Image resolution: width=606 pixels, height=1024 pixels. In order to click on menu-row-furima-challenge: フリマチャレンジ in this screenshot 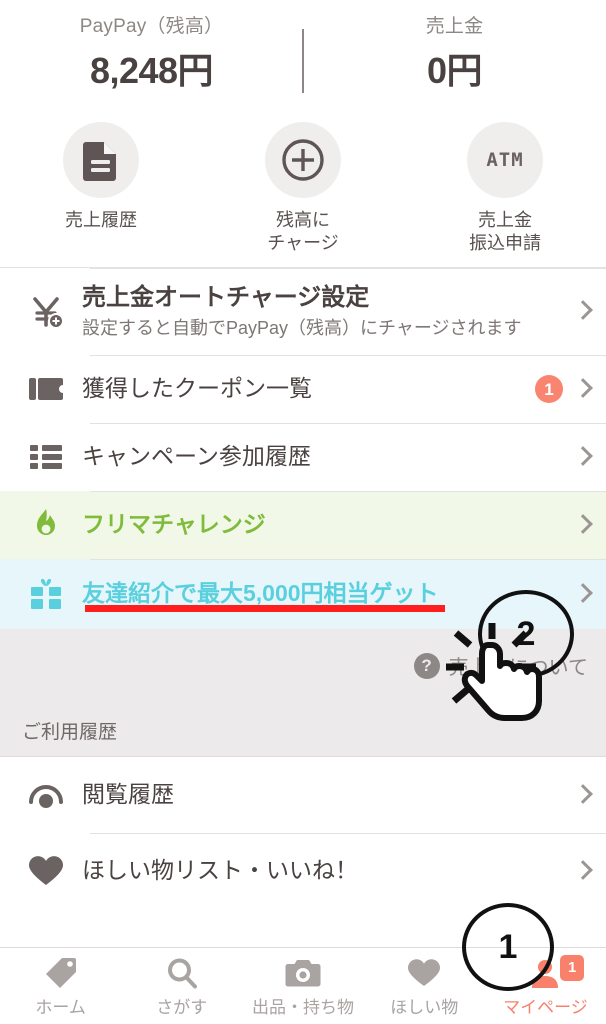, I will do `click(303, 525)`.